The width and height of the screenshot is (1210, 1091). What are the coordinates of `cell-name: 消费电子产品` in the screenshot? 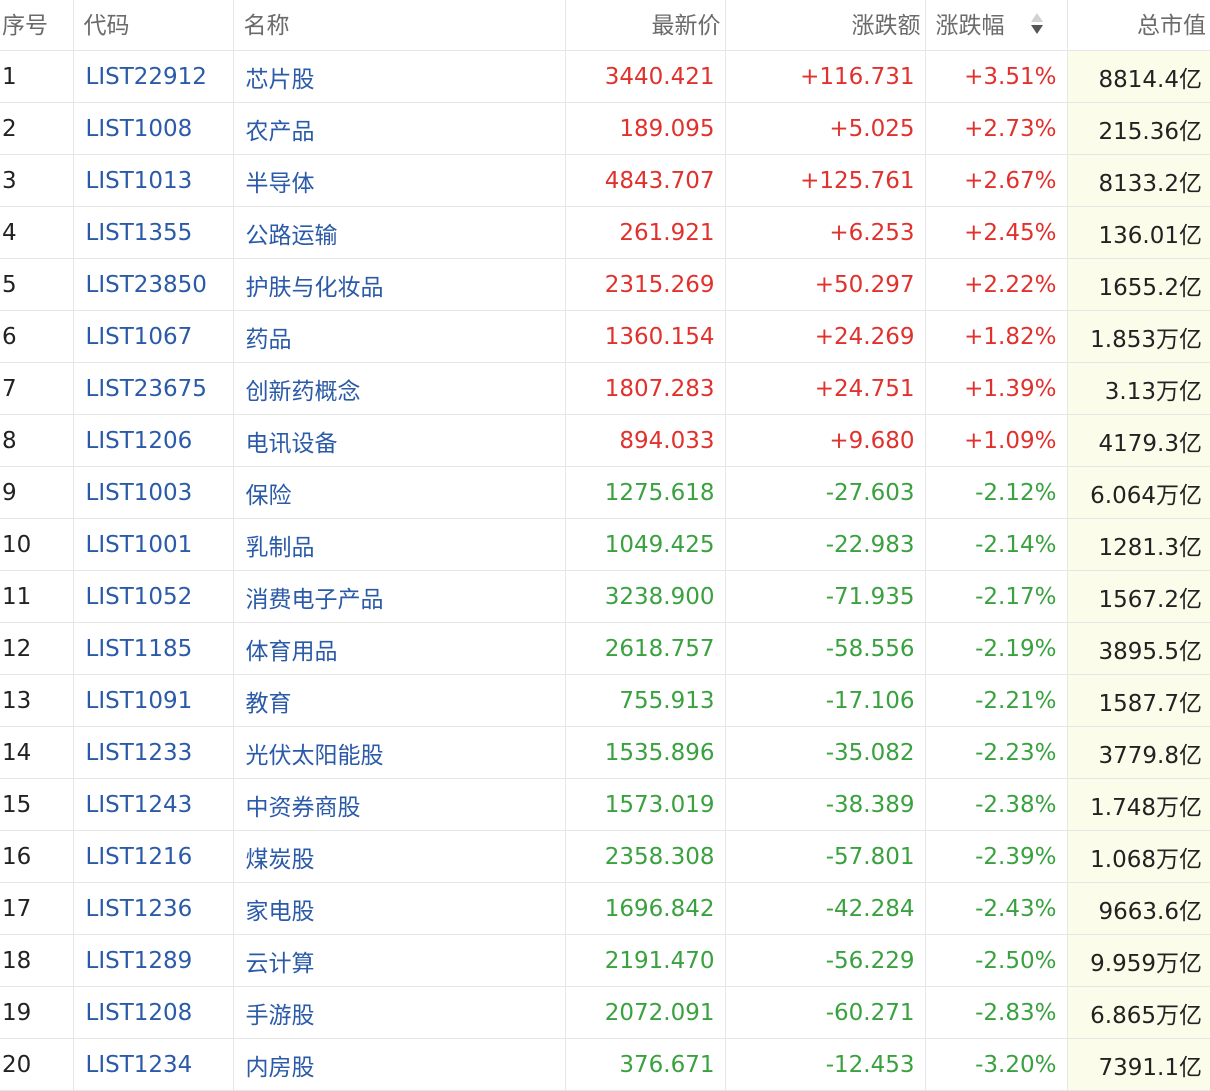 It's located at (399, 596).